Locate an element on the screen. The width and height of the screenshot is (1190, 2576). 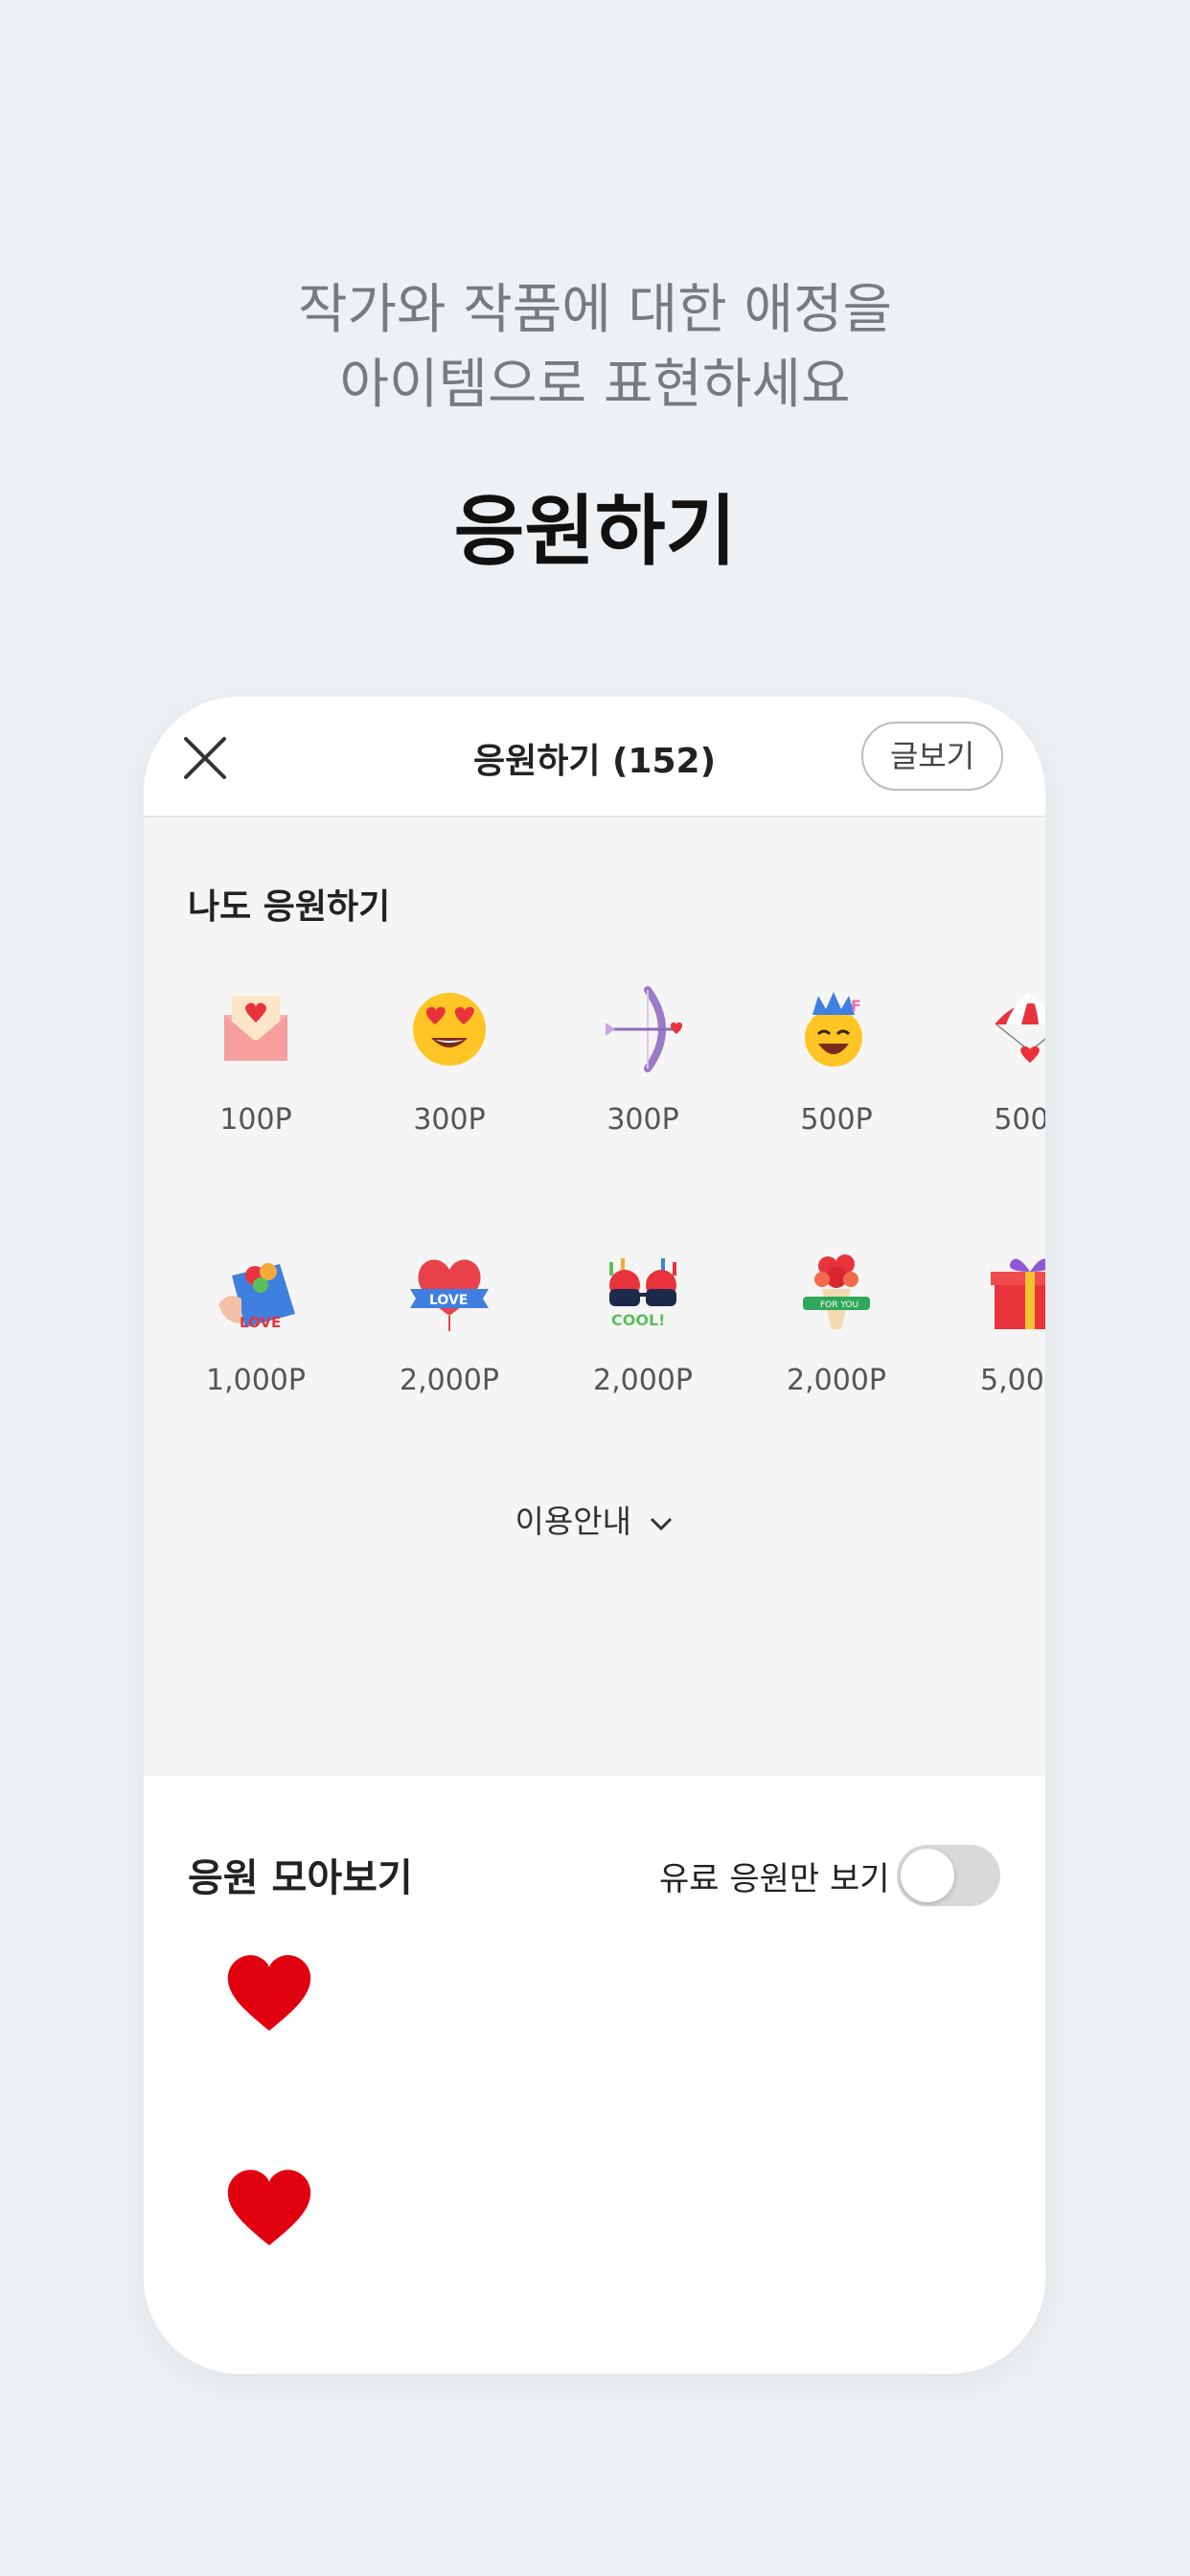
top-bar: 응원하기 (152) 글보기 is located at coordinates (594, 757).